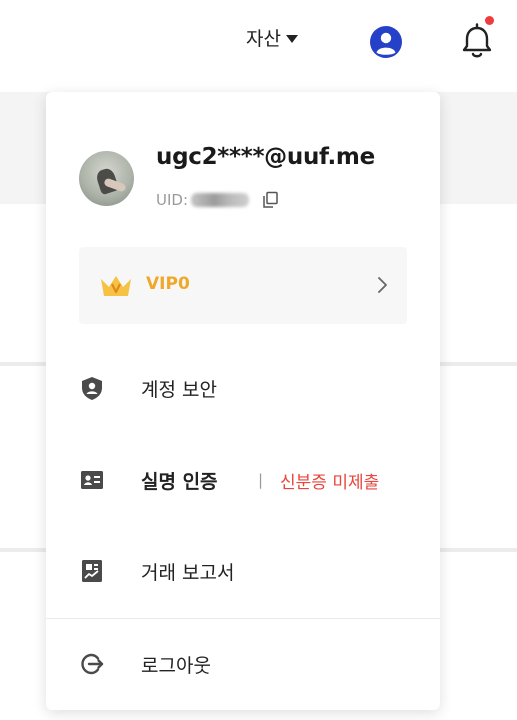 Image resolution: width=517 pixels, height=720 pixels. I want to click on caret-down-icon, so click(291, 38).